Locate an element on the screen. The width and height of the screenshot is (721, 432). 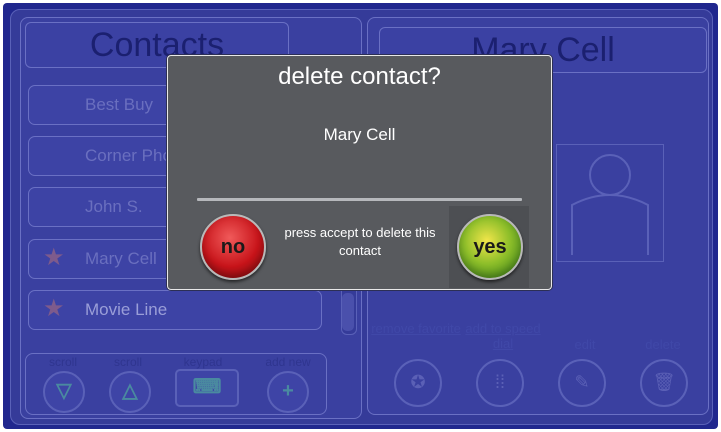
scrollbar-thumb is located at coordinates (348, 312).